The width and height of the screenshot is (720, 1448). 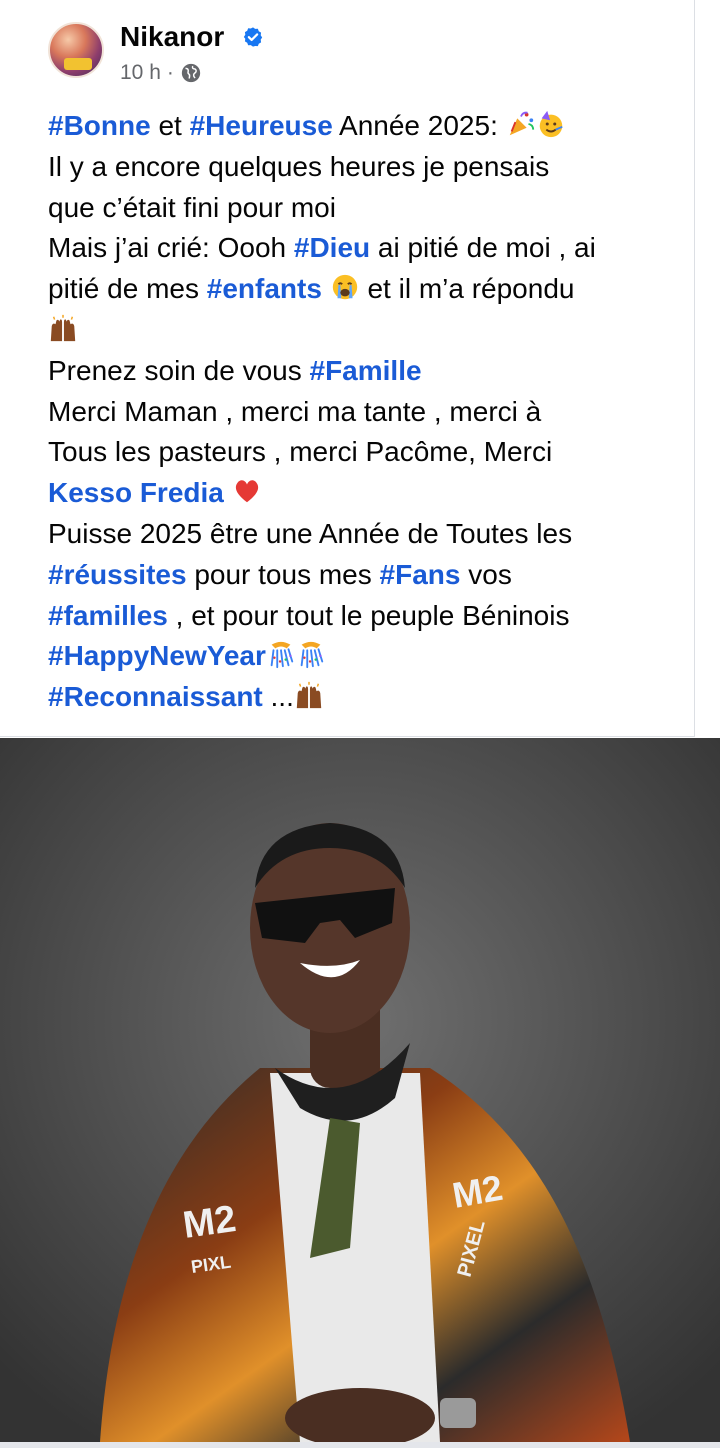 I want to click on author-name: Nikanor, so click(x=172, y=37).